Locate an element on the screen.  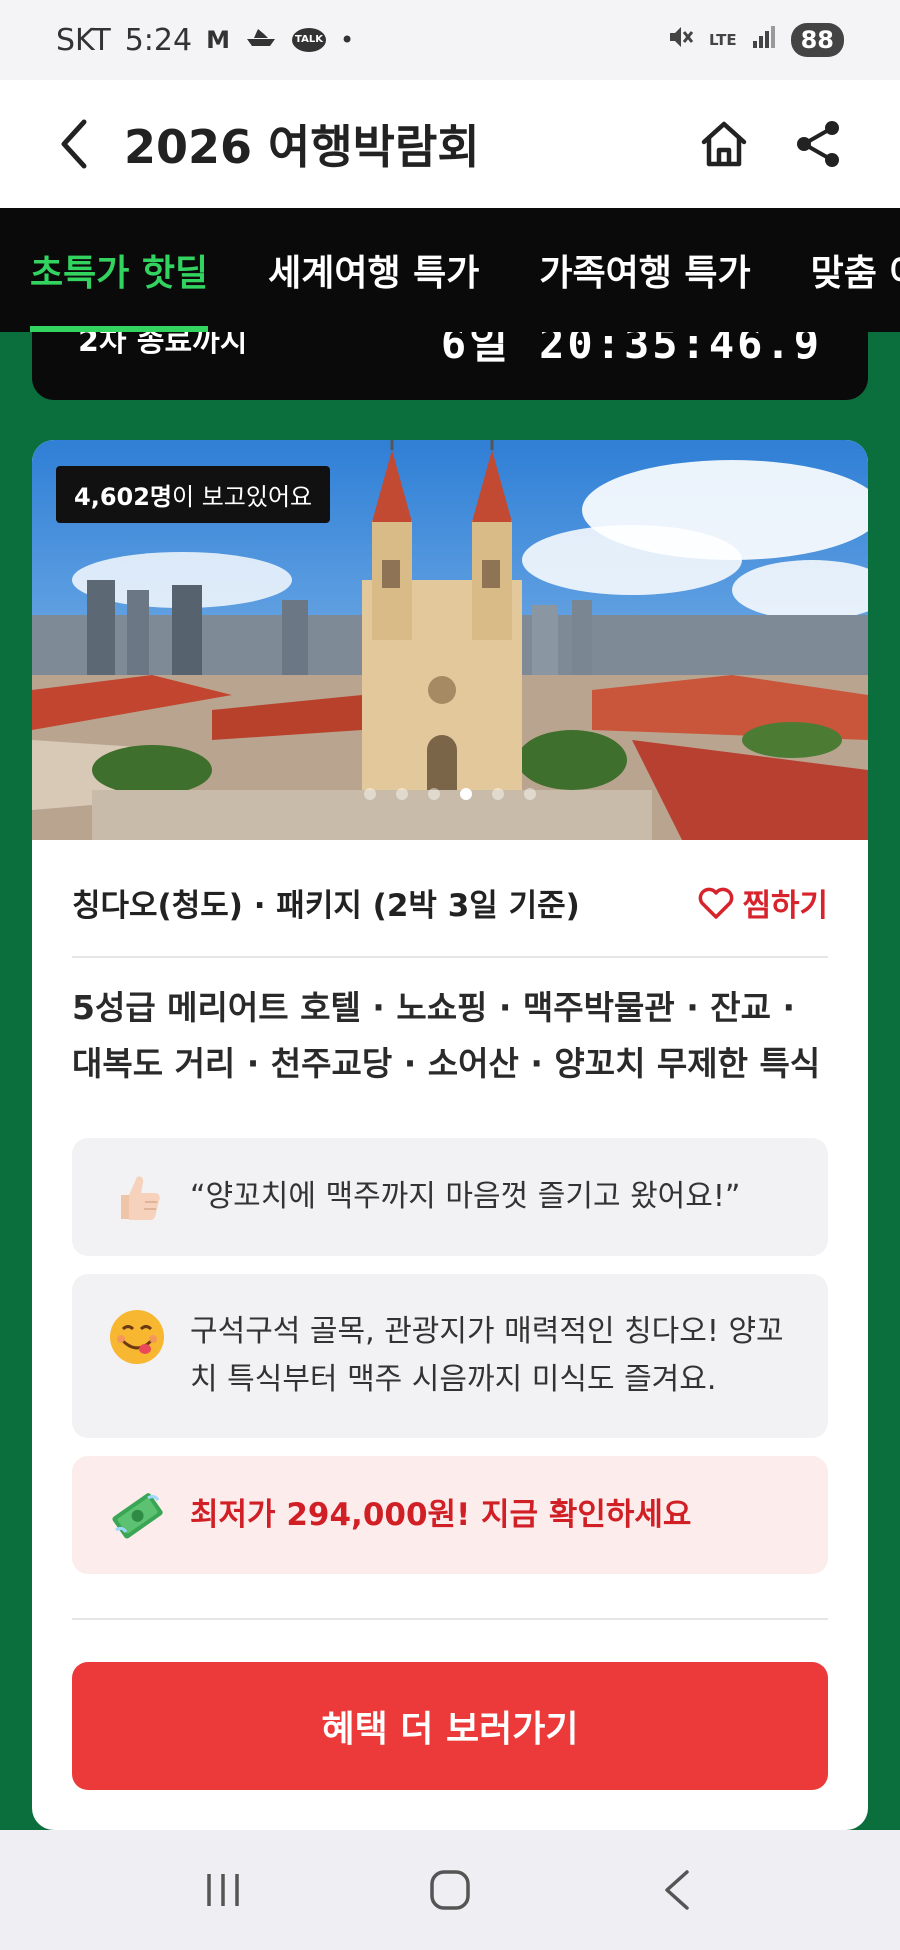
clock: 5:24 is located at coordinates (158, 40).